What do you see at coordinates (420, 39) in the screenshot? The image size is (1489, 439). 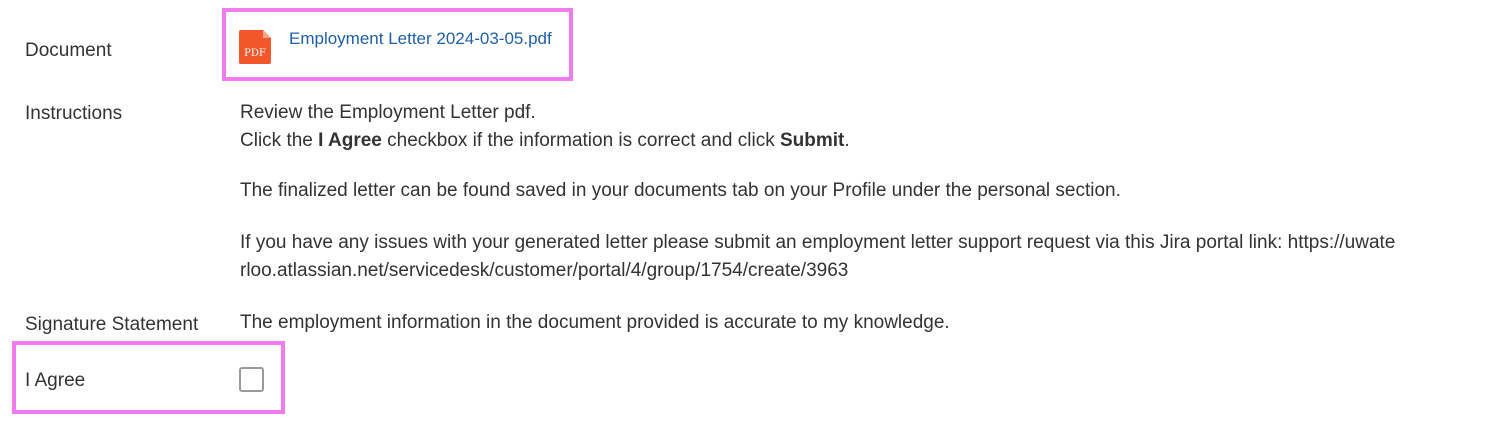 I see `document-file-link: Employment Letter 2024-03-05.pdf` at bounding box center [420, 39].